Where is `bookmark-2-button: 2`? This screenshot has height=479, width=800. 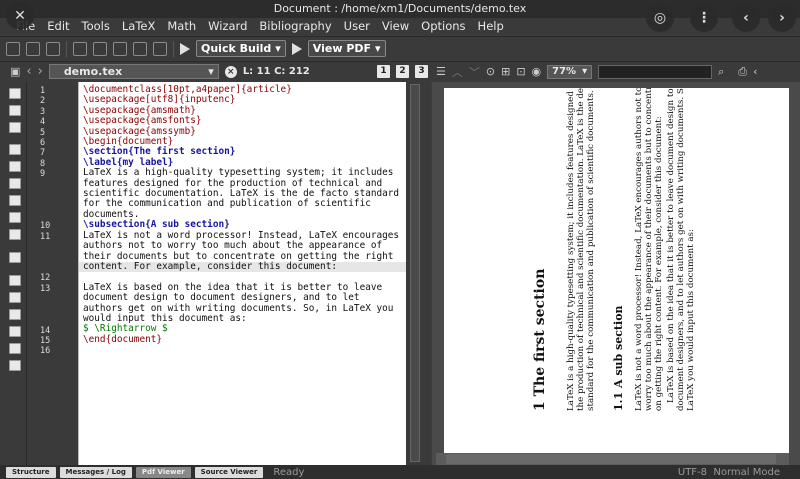
bookmark-2-button: 2 is located at coordinates (402, 71).